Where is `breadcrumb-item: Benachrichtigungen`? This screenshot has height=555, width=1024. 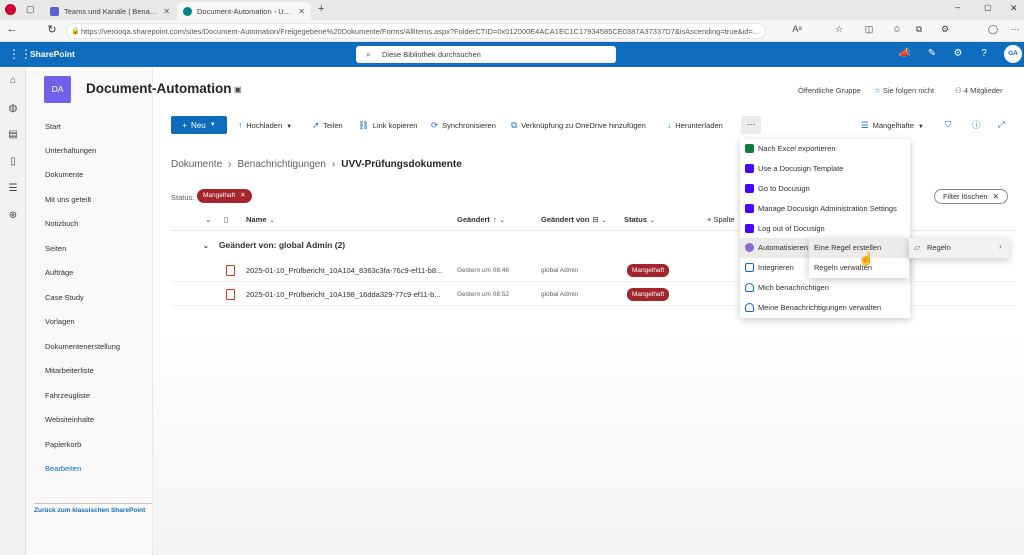
breadcrumb-item: Benachrichtigungen is located at coordinates (281, 164).